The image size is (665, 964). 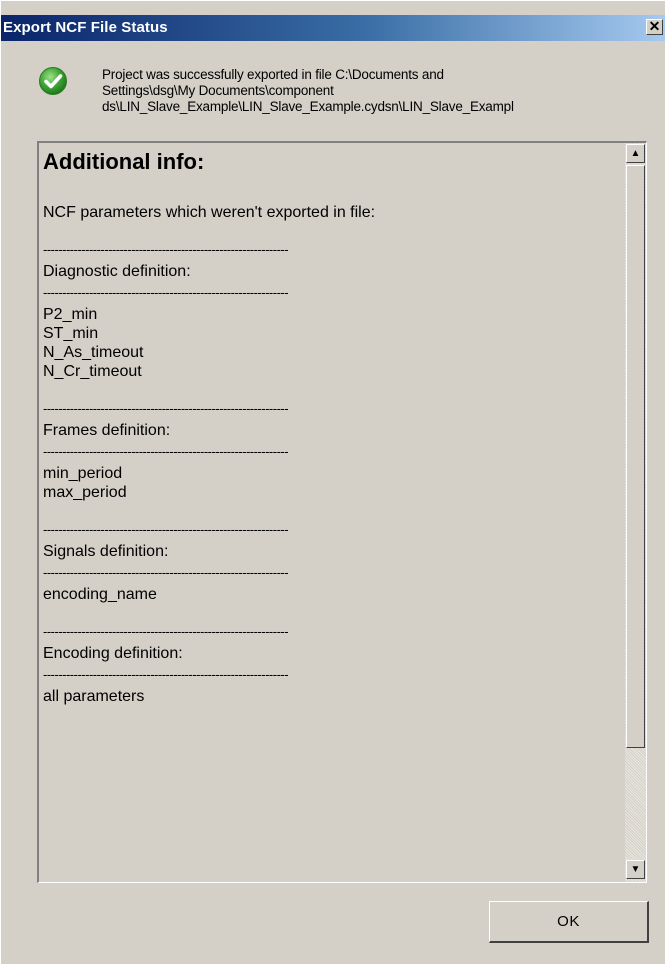 I want to click on success-check-icon, so click(x=53, y=81).